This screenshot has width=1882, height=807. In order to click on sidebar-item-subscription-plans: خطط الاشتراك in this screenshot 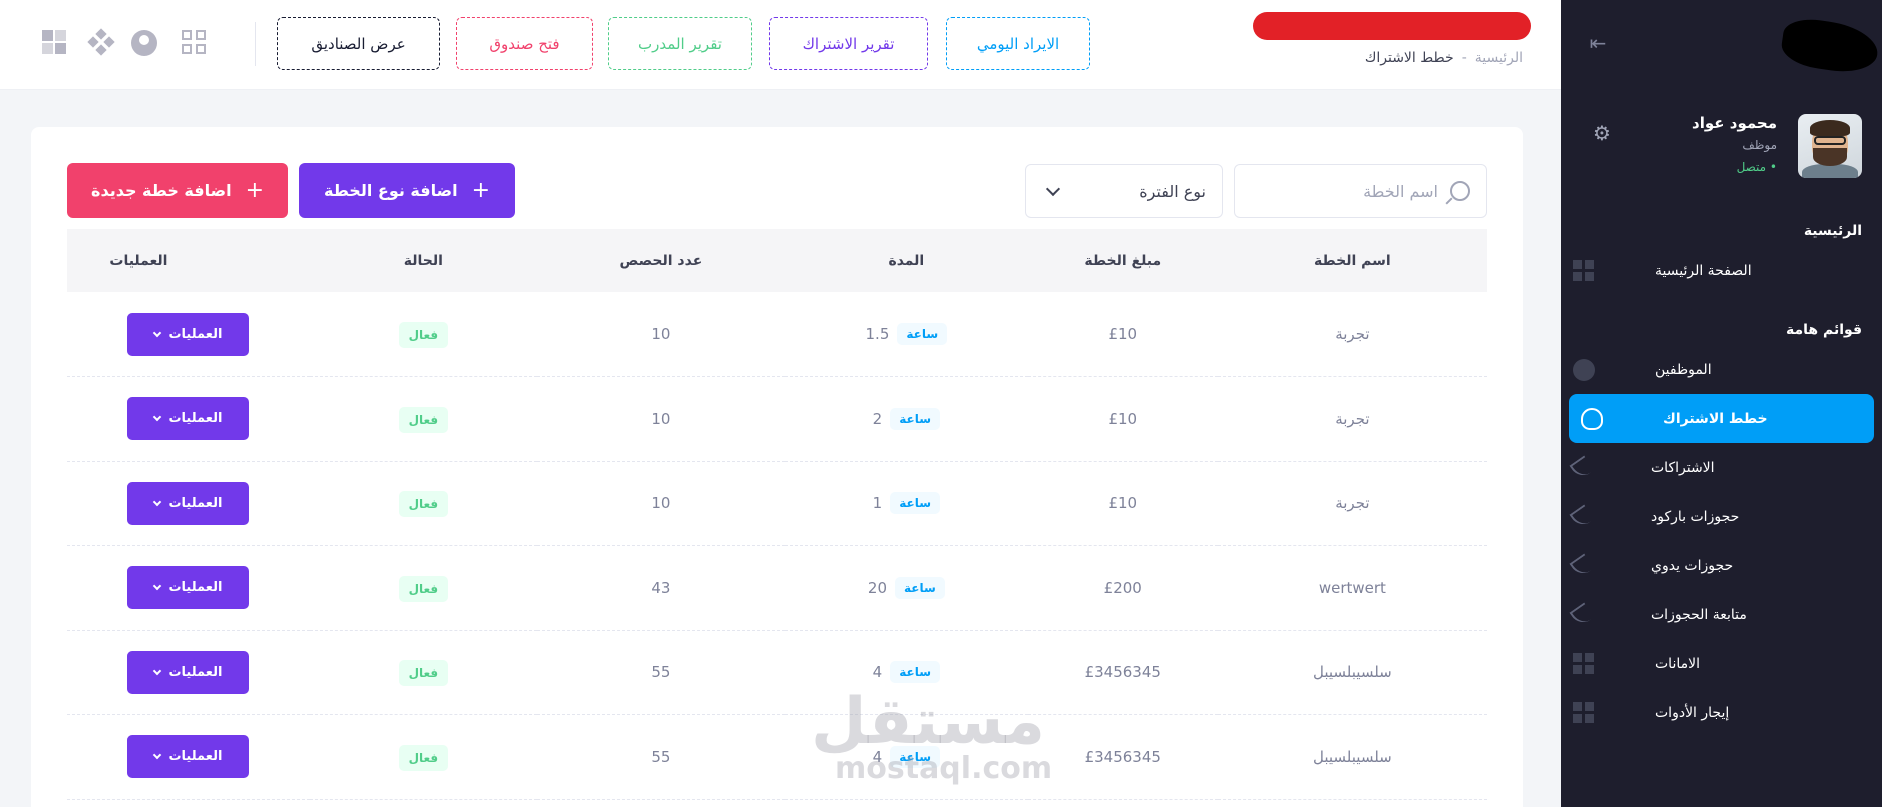, I will do `click(1721, 418)`.